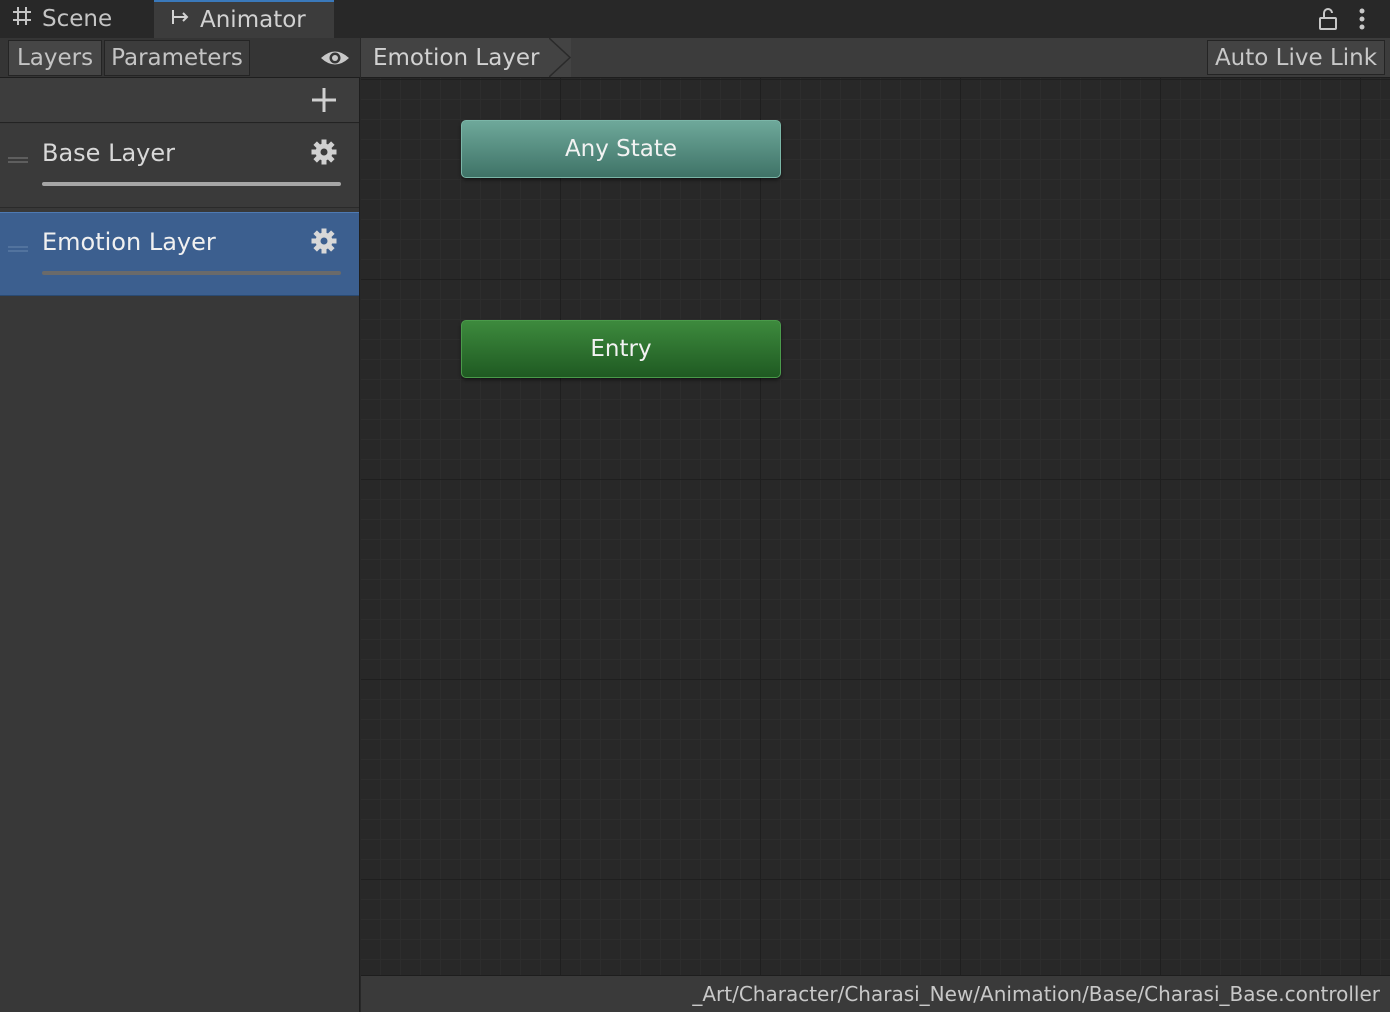 This screenshot has height=1012, width=1390. I want to click on state-node-label: Entry, so click(621, 349).